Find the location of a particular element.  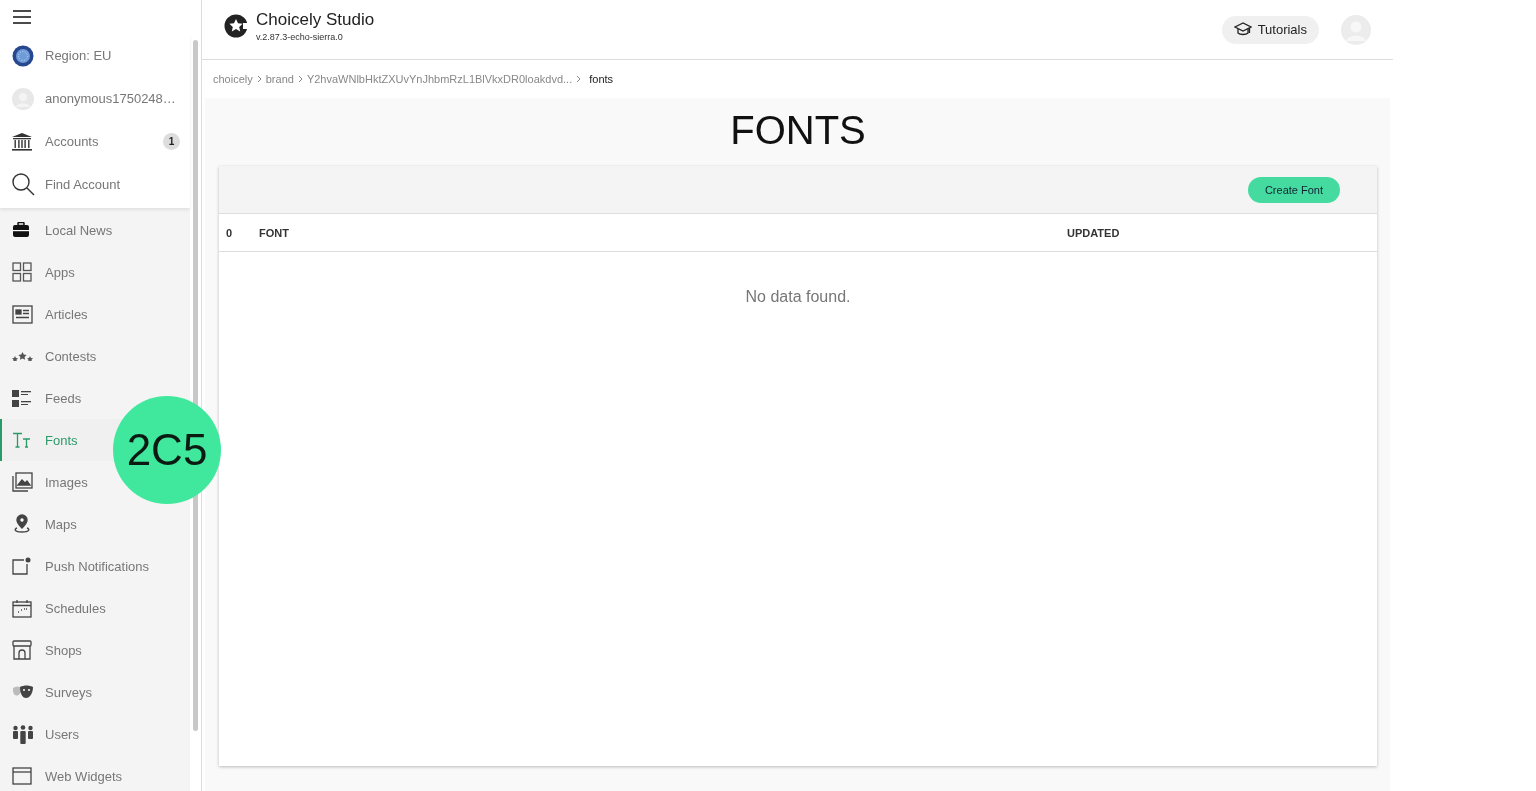

sidebar-item: Apps is located at coordinates (95, 272).